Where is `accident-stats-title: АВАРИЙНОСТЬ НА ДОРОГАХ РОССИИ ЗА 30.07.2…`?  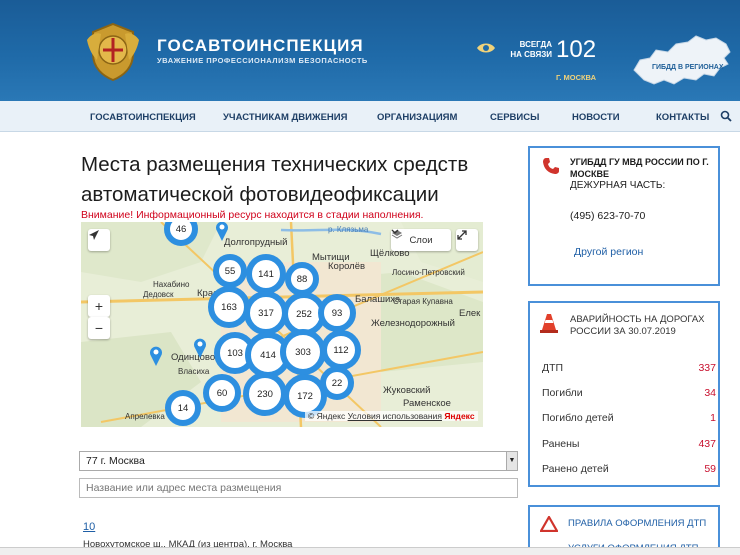
accident-stats-title: АВАРИЙНОСТЬ НА ДОРОГАХ РОССИИ ЗА 30.07.2… is located at coordinates (637, 325).